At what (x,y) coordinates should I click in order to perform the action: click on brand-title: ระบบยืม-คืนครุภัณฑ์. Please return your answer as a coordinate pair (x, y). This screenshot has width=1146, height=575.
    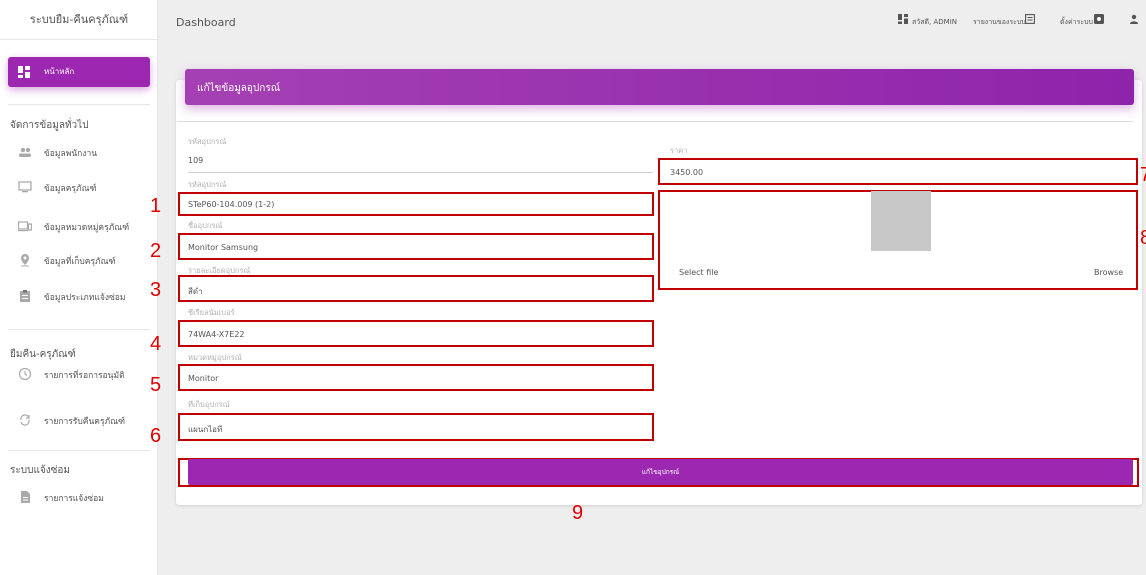
    Looking at the image, I should click on (79, 20).